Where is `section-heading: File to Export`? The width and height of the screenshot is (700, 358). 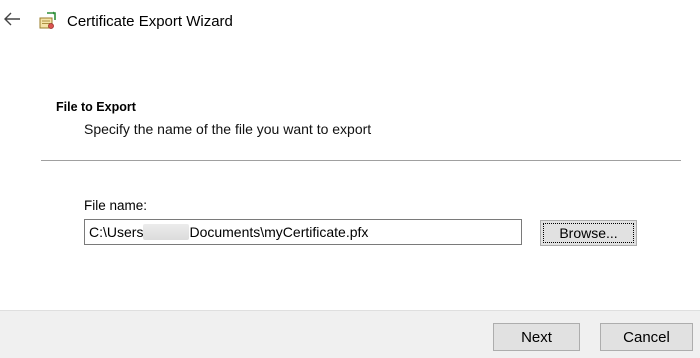
section-heading: File to Export is located at coordinates (96, 107).